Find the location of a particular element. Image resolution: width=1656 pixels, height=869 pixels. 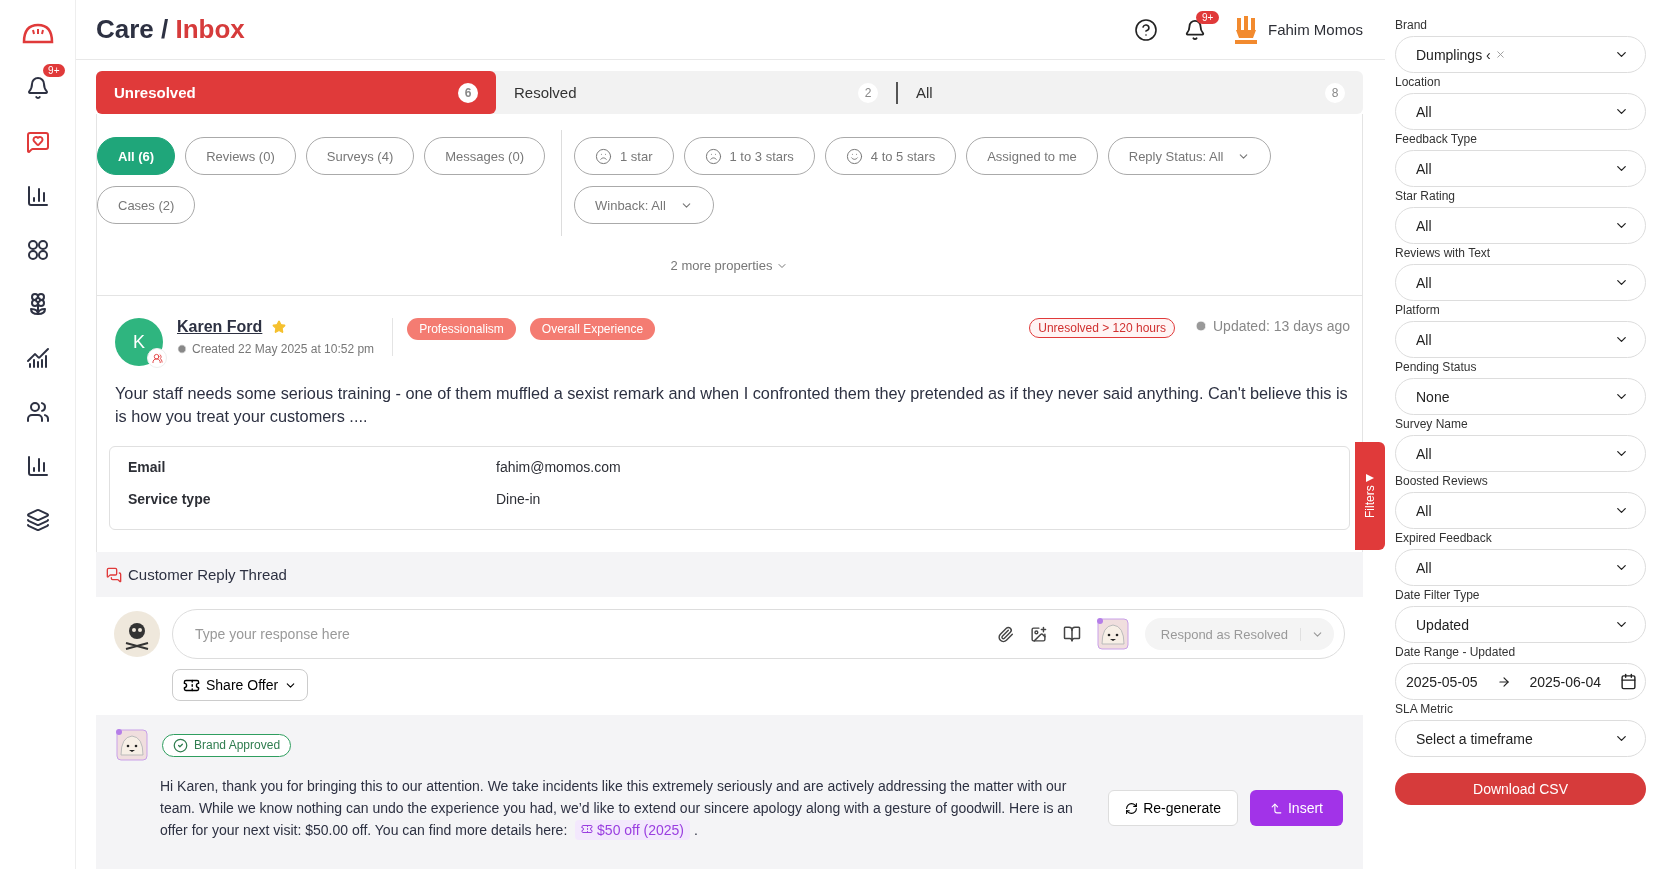

users-icon is located at coordinates (37, 412).